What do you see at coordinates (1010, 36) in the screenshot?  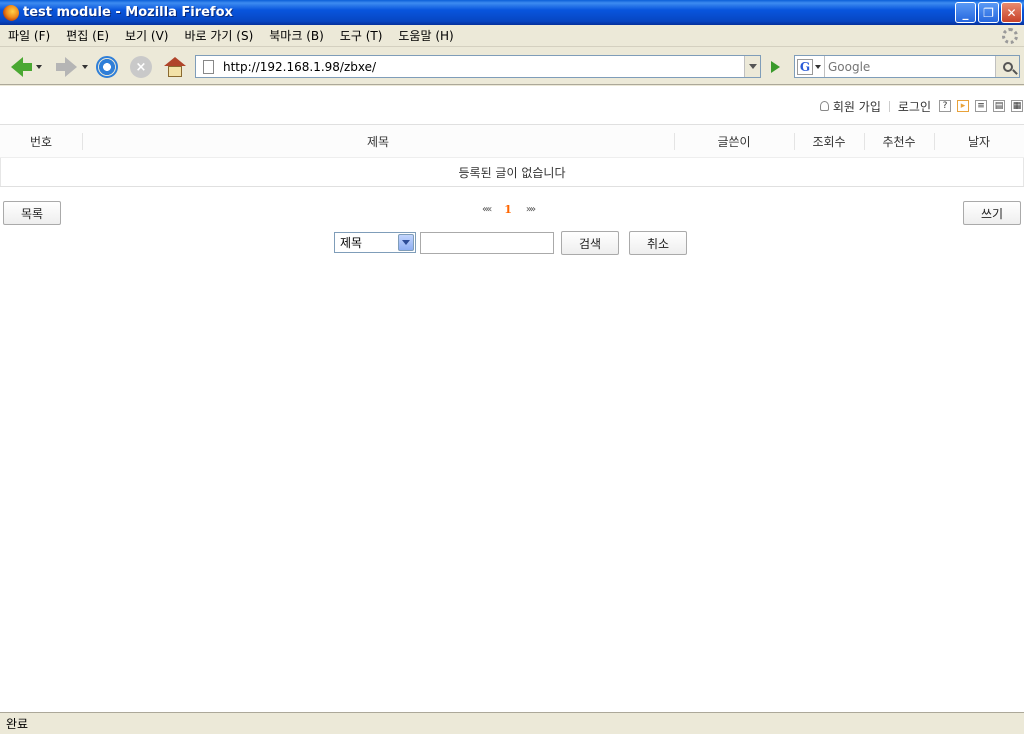 I see `throbber-icon` at bounding box center [1010, 36].